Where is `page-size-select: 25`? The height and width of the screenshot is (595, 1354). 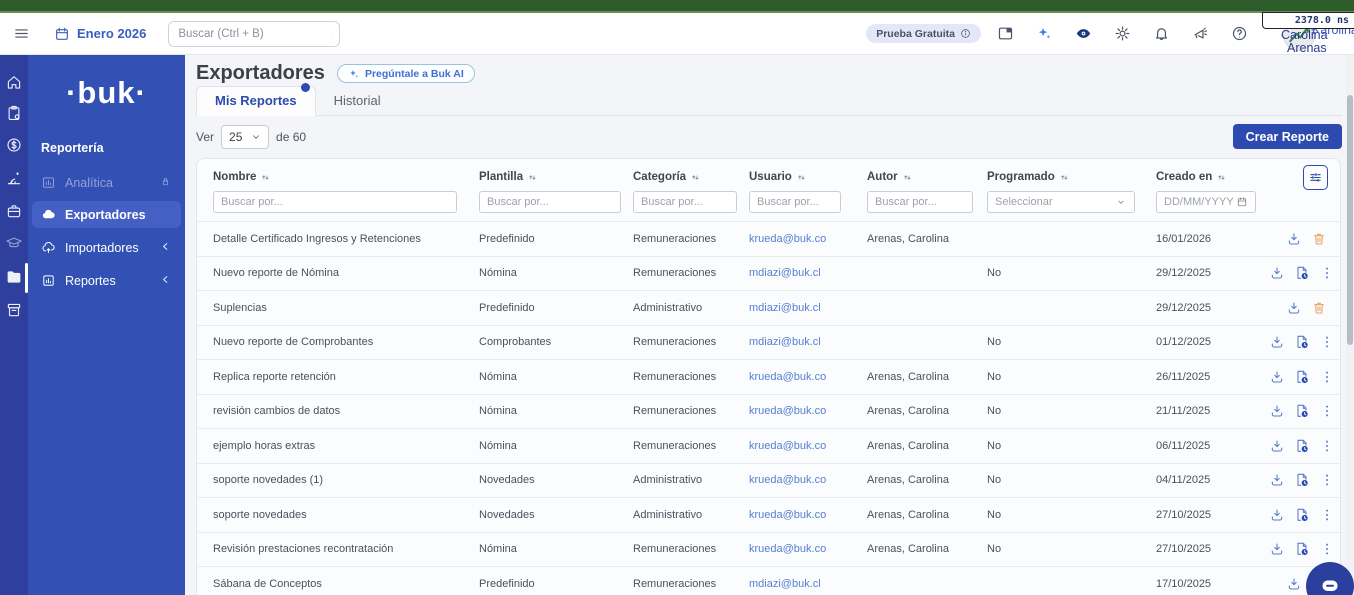
page-size-select: 25 is located at coordinates (245, 137).